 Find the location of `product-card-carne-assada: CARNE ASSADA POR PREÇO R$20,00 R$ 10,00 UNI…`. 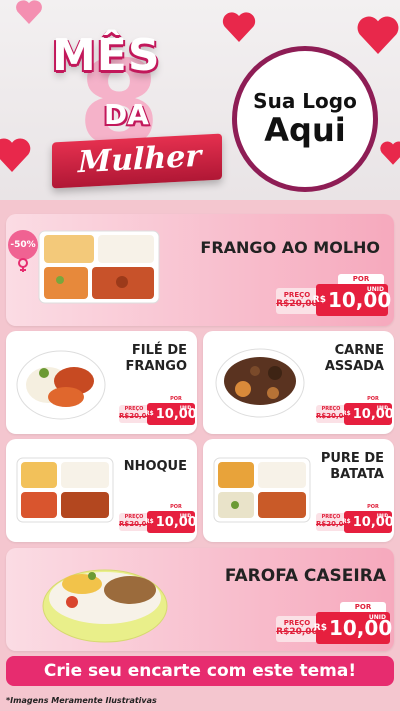

product-card-carne-assada: CARNE ASSADA POR PREÇO R$20,00 R$ 10,00 UNI… is located at coordinates (298, 382).